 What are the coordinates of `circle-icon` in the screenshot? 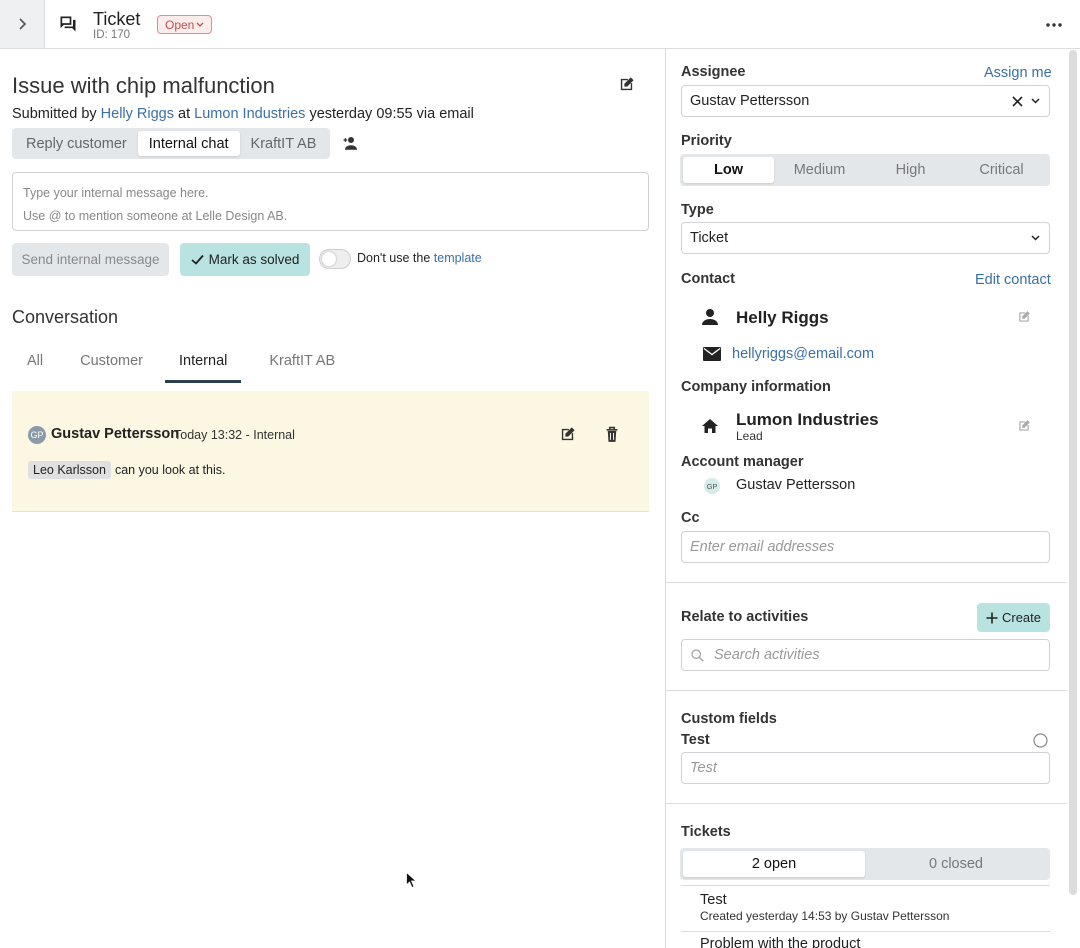 It's located at (1040, 740).